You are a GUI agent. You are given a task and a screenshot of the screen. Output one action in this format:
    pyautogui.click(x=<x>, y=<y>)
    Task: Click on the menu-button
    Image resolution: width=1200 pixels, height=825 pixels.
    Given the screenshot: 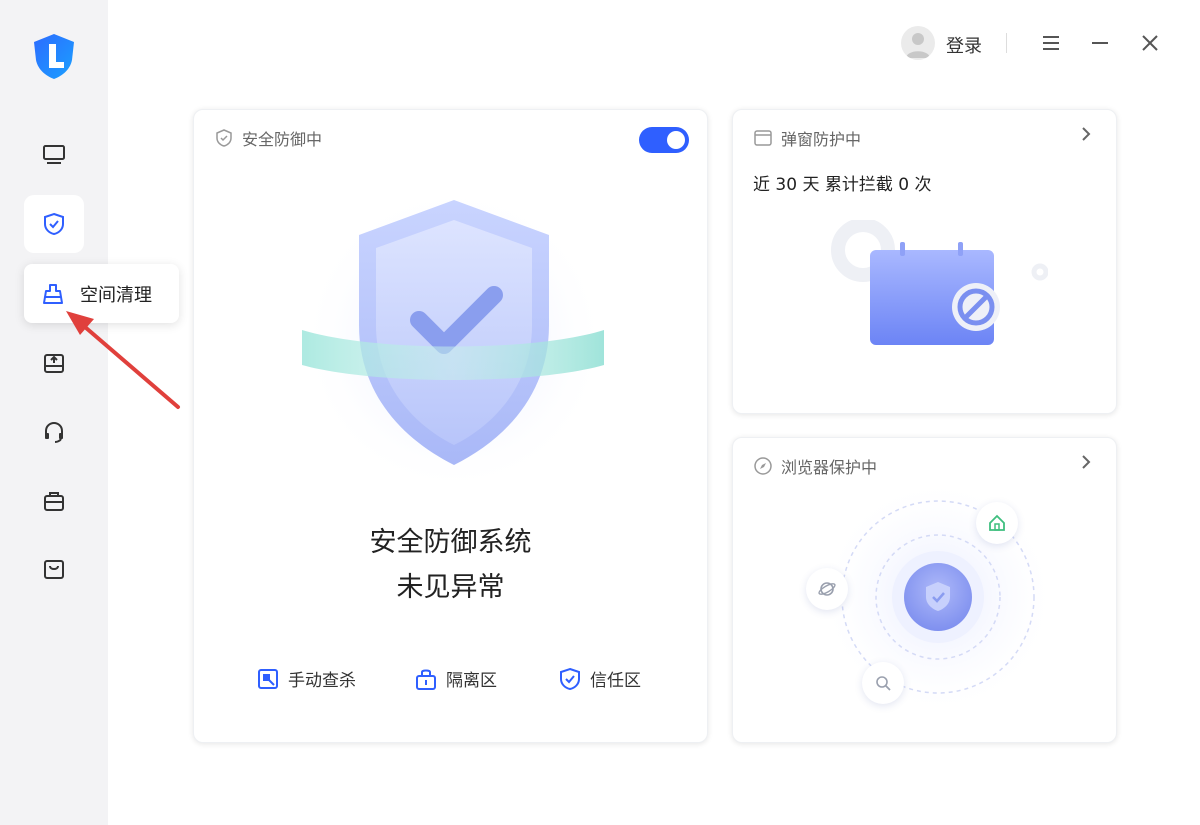 What is the action you would take?
    pyautogui.click(x=1051, y=43)
    